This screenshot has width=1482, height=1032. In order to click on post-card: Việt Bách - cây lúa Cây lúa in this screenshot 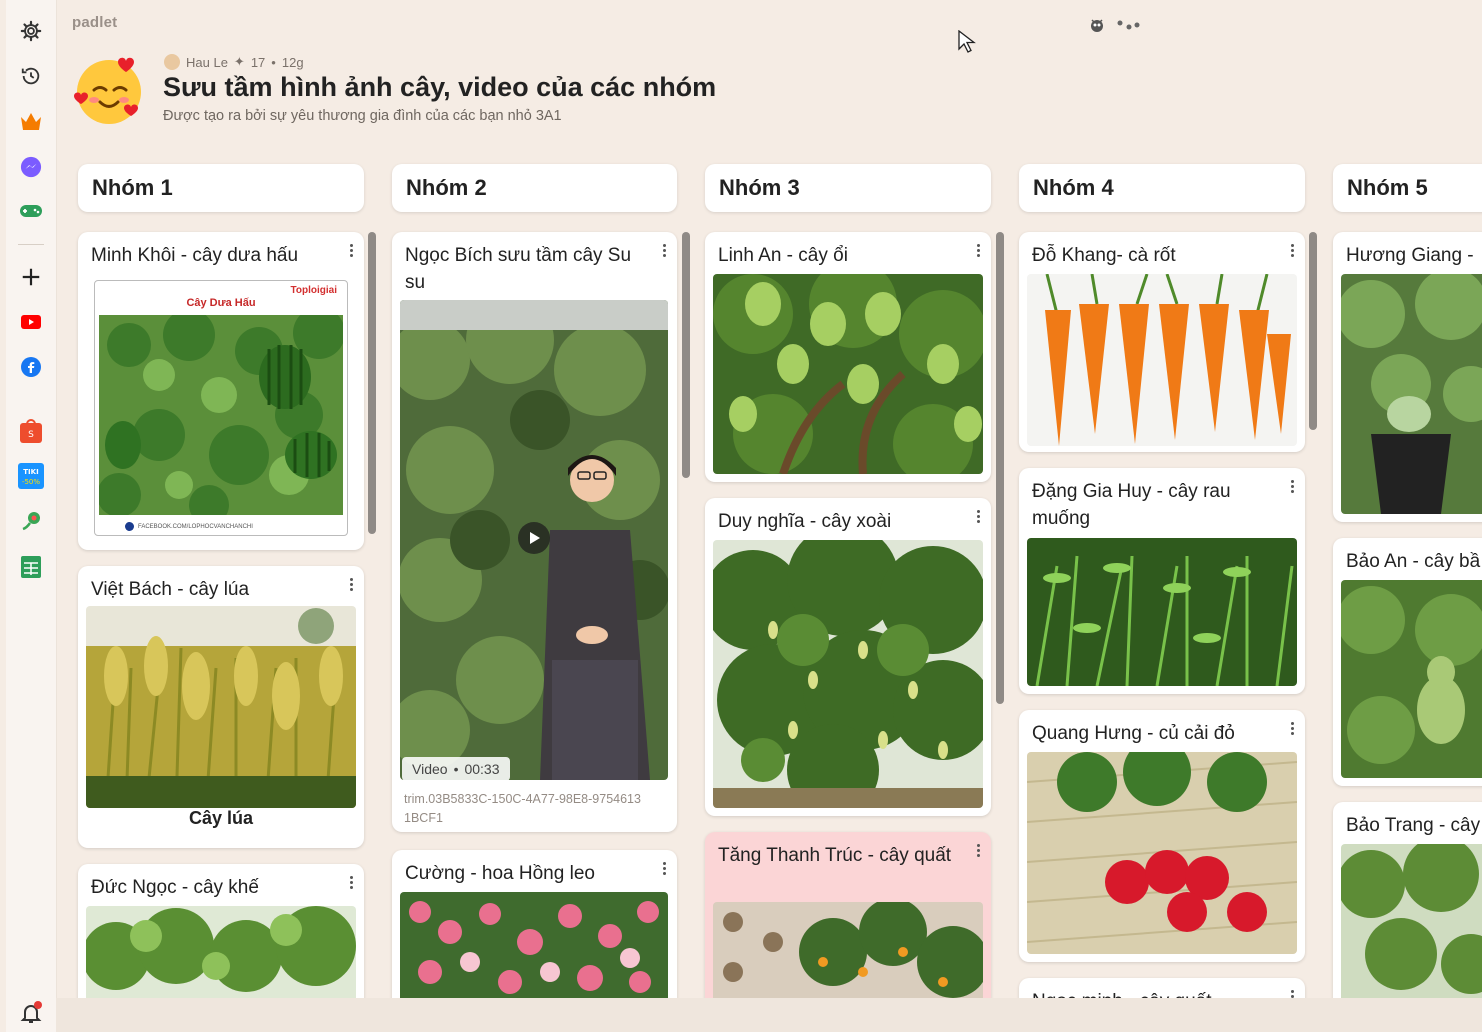, I will do `click(221, 707)`.